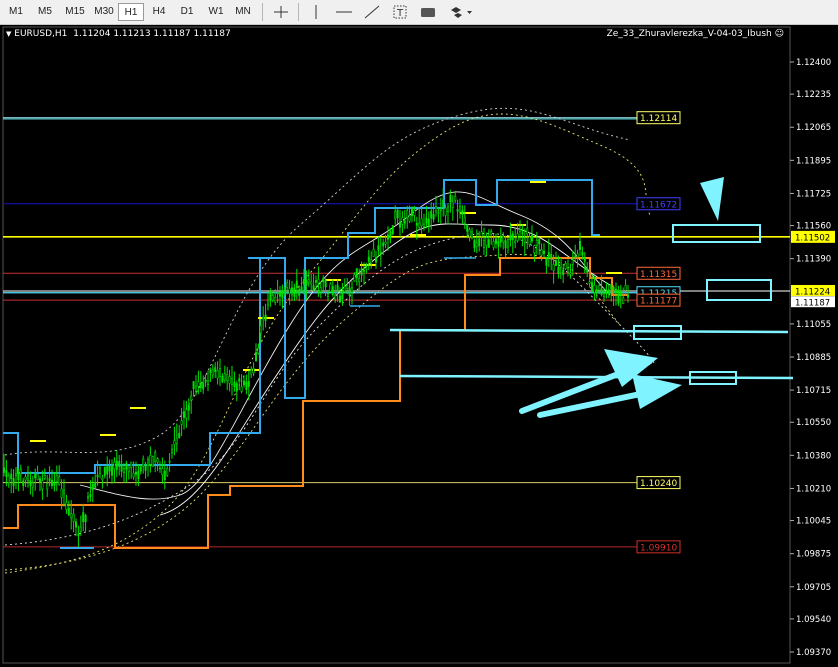 The height and width of the screenshot is (667, 838). I want to click on timeframe-m5: M5, so click(45, 12).